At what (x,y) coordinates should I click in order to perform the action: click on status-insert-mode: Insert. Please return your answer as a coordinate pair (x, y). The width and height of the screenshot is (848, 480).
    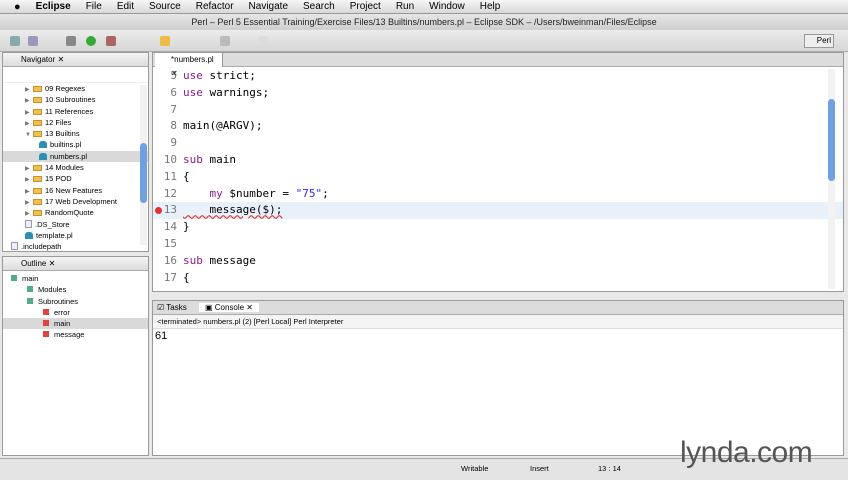
    Looking at the image, I should click on (539, 468).